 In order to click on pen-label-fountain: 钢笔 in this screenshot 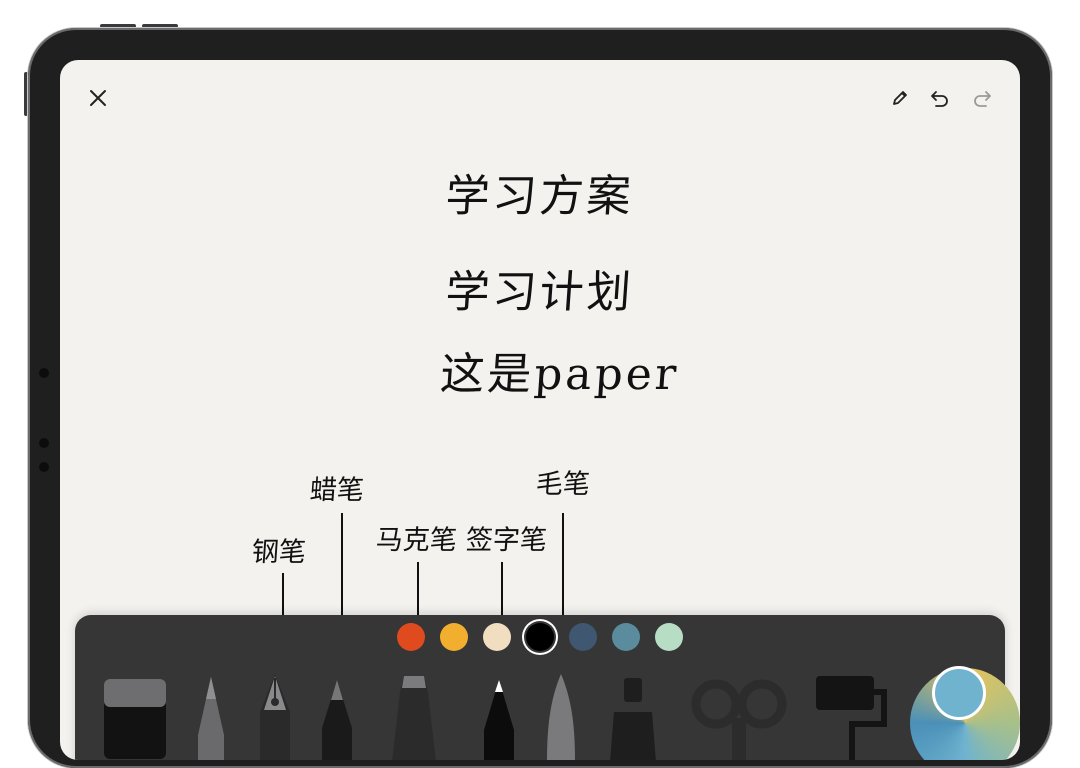, I will do `click(278, 552)`.